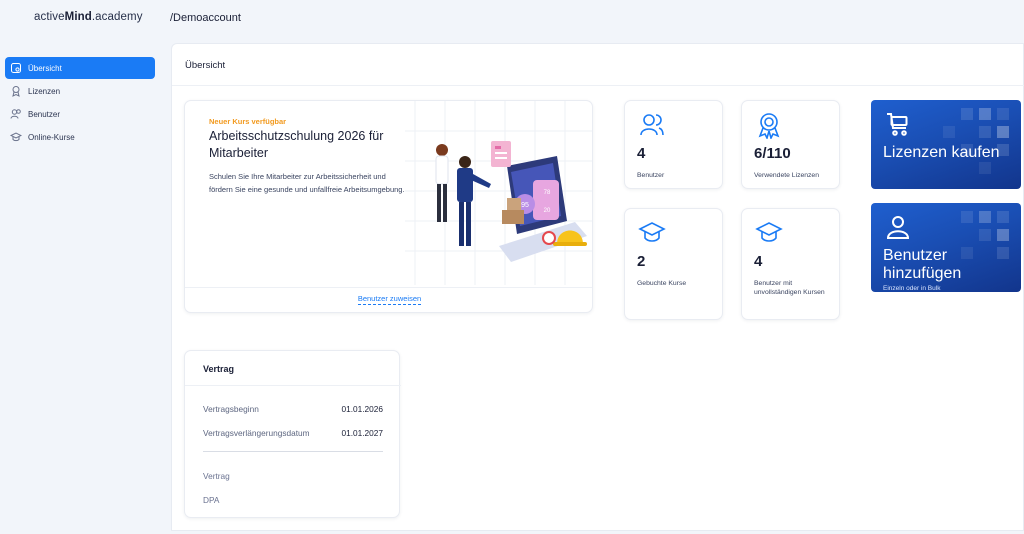  What do you see at coordinates (211, 500) in the screenshot?
I see `dpa-document-link: DPA` at bounding box center [211, 500].